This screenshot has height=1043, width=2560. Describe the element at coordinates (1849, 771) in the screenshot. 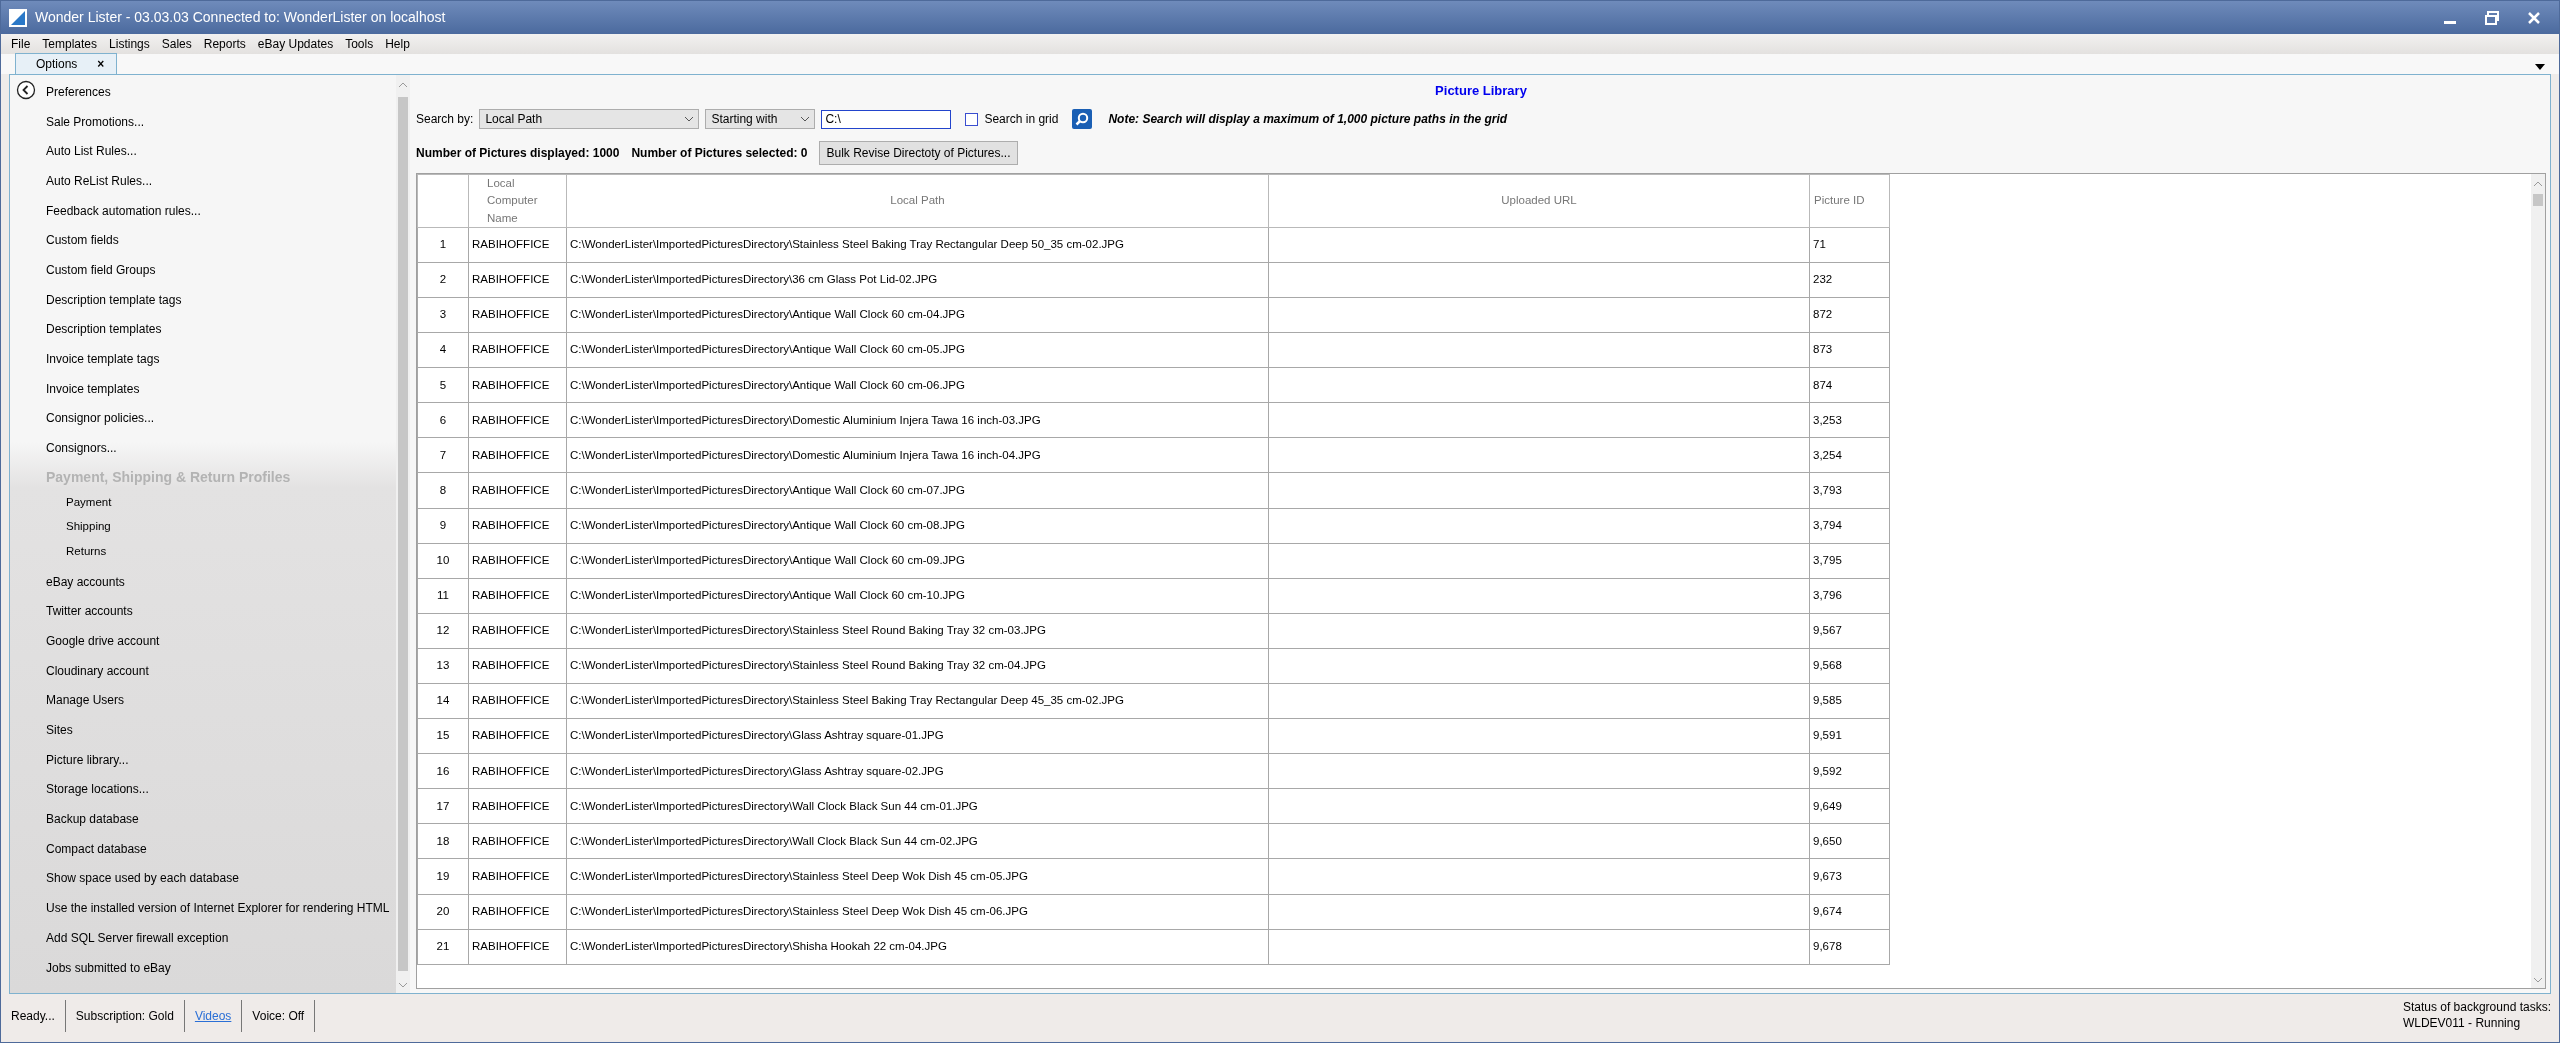

I see `table-cell: 9,592` at that location.